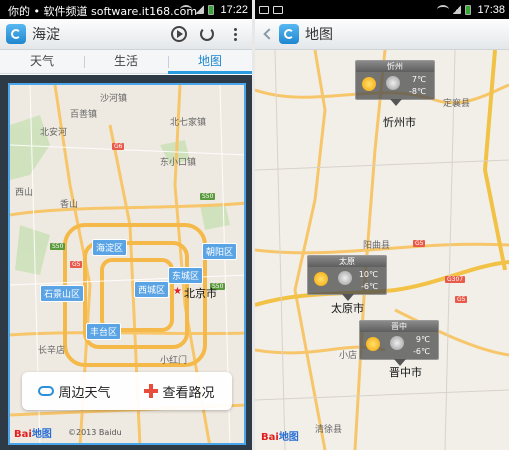 This screenshot has width=509, height=450. Describe the element at coordinates (95, 432) in the screenshot. I see `map-copyright: ©2013 Baidu` at that location.